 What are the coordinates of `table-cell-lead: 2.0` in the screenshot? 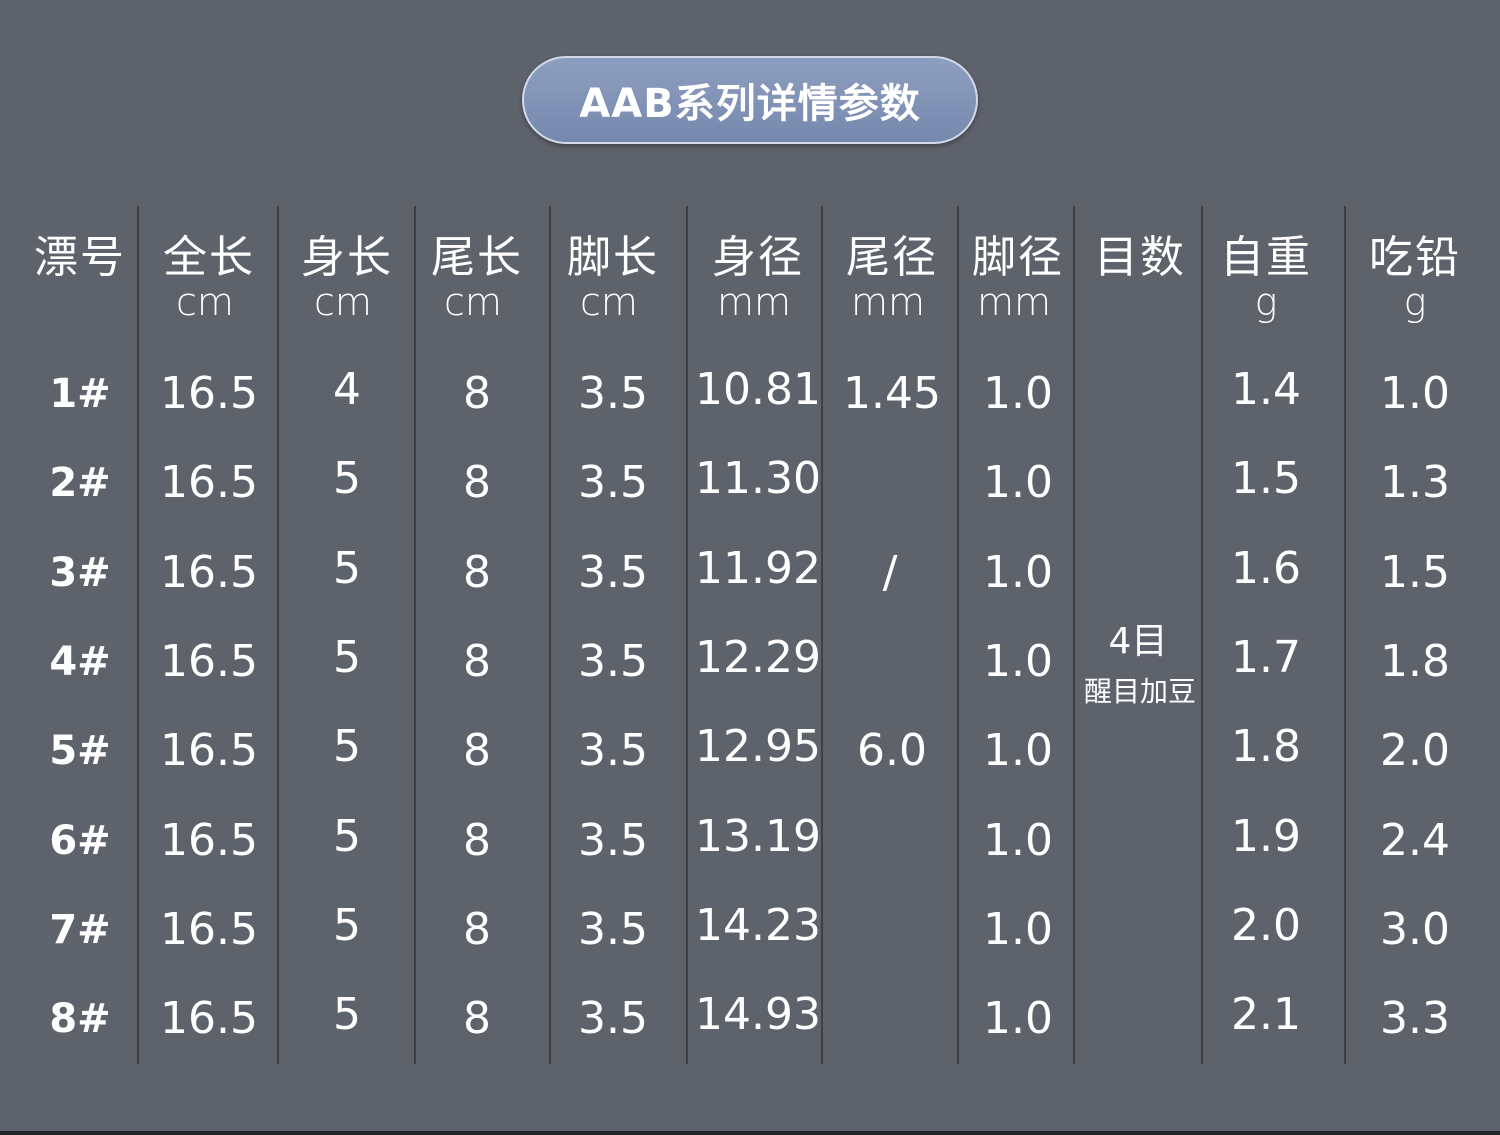 It's located at (1415, 751).